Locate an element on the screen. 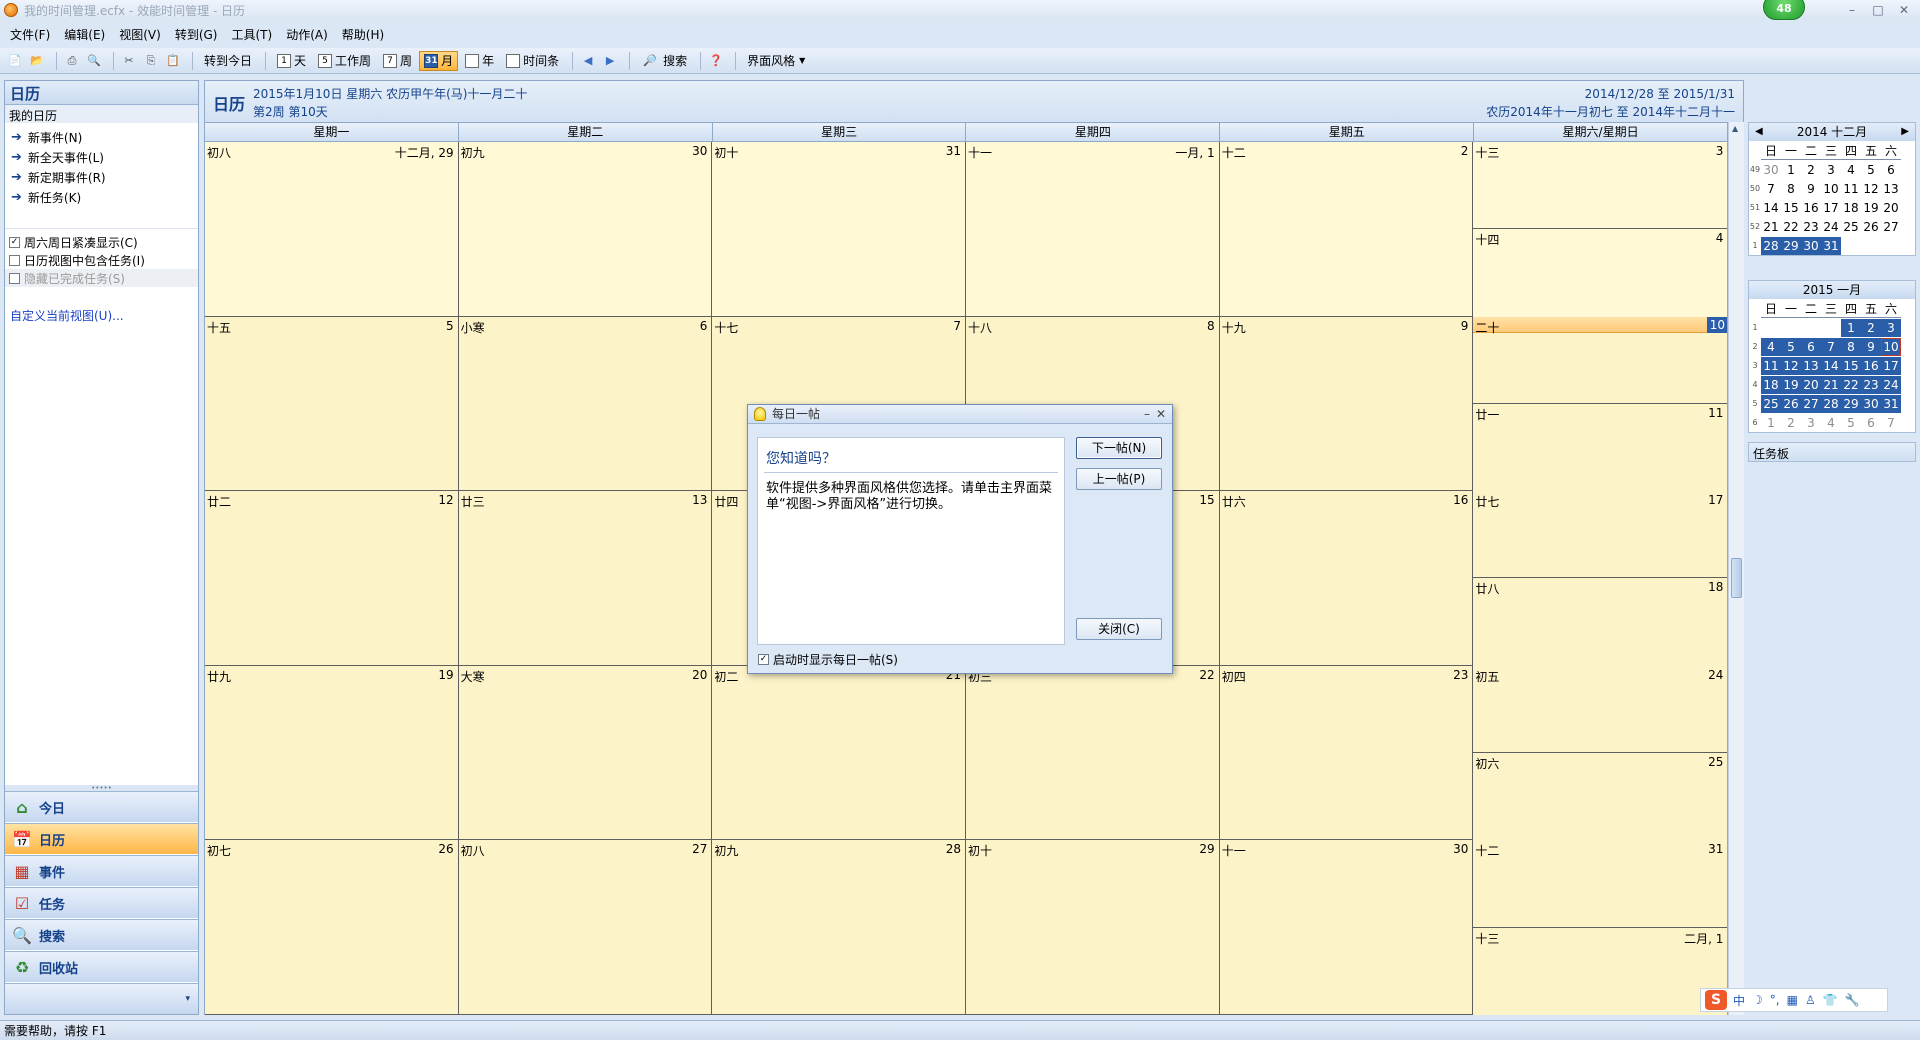 This screenshot has height=1040, width=1920. paste-icon: 📋 is located at coordinates (173, 61).